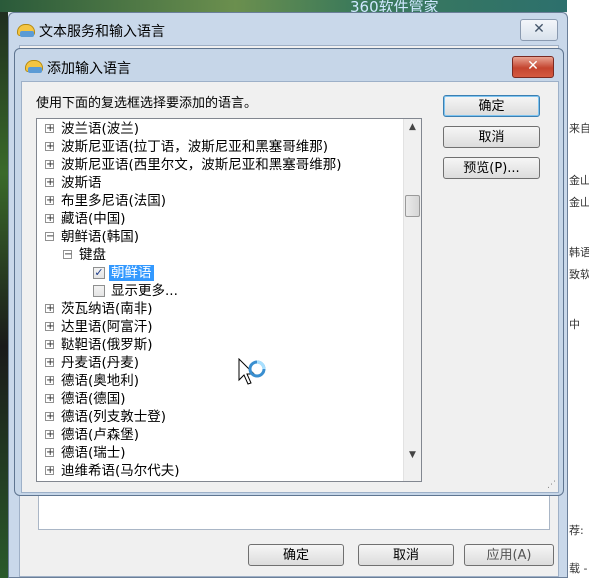 The image size is (589, 578). What do you see at coordinates (412, 206) in the screenshot?
I see `scroll-thumb` at bounding box center [412, 206].